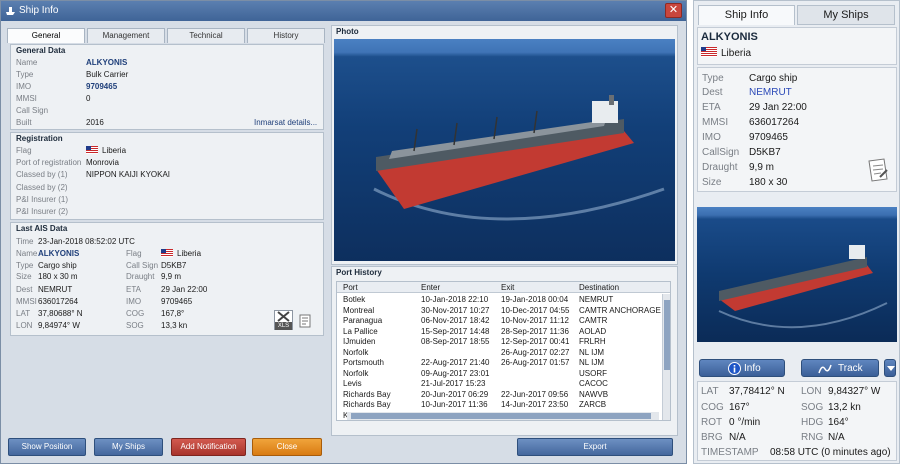  What do you see at coordinates (360, 331) in the screenshot?
I see `table-cell: La Pallice` at bounding box center [360, 331].